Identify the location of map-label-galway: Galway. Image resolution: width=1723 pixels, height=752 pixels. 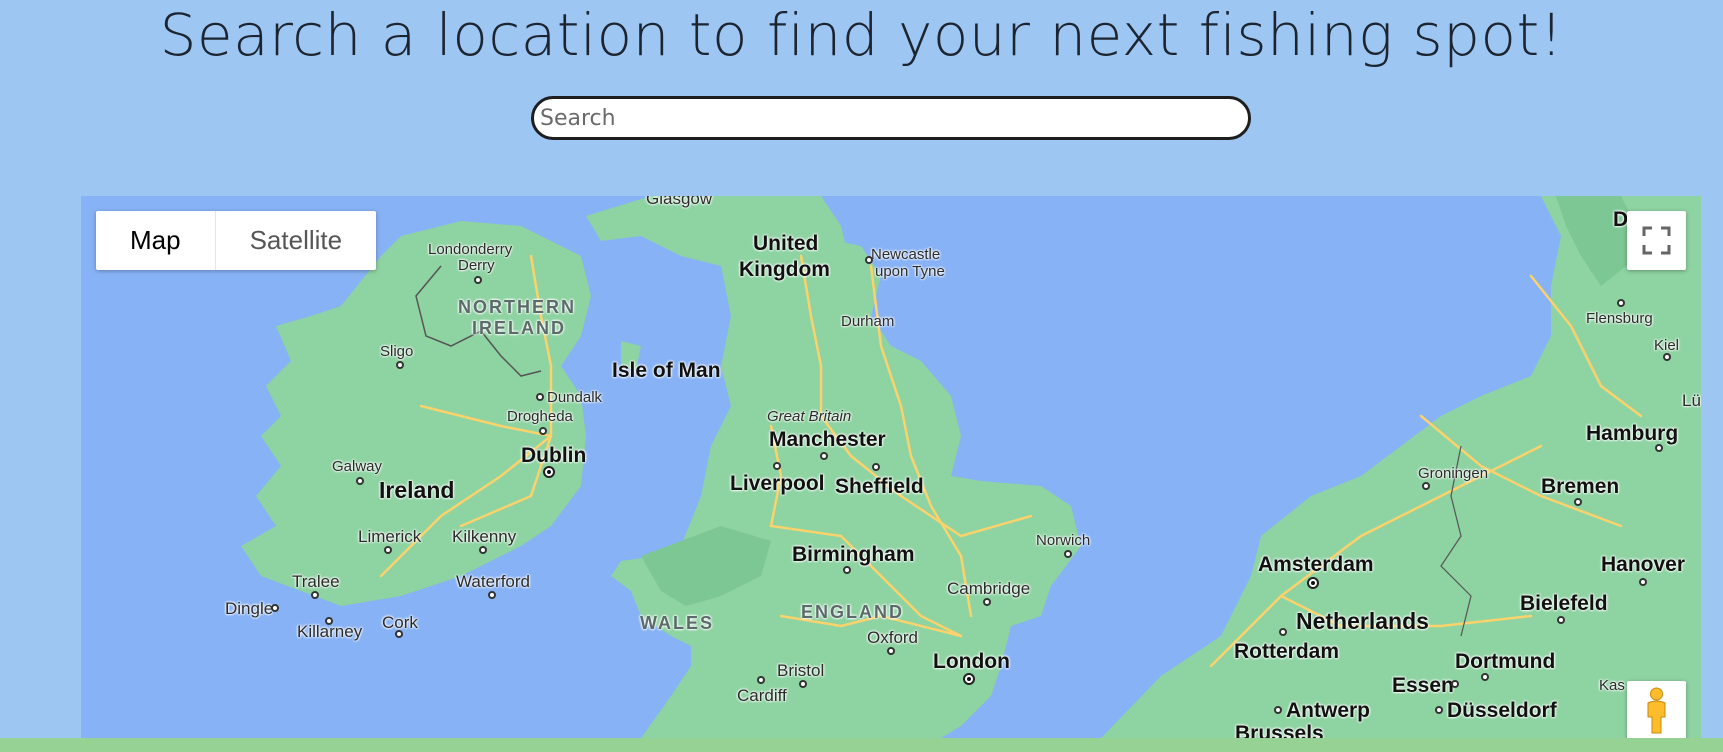
(357, 466).